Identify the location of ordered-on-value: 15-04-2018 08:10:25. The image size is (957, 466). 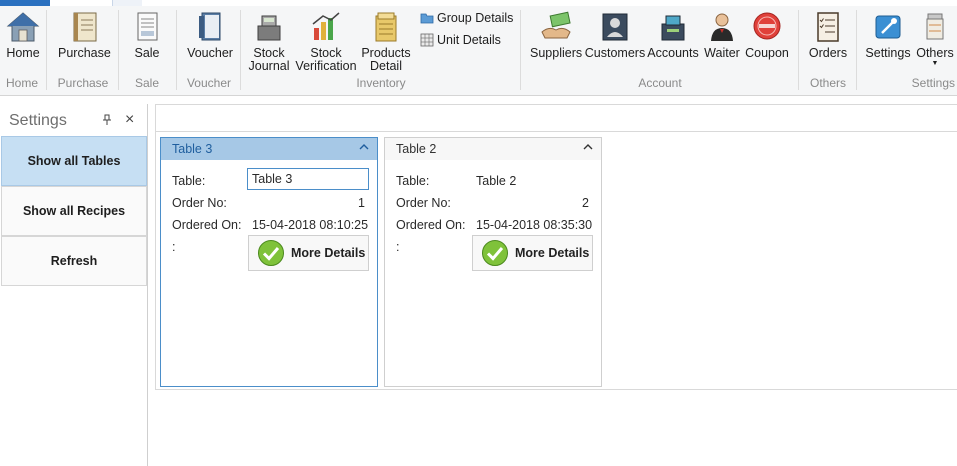
(310, 225).